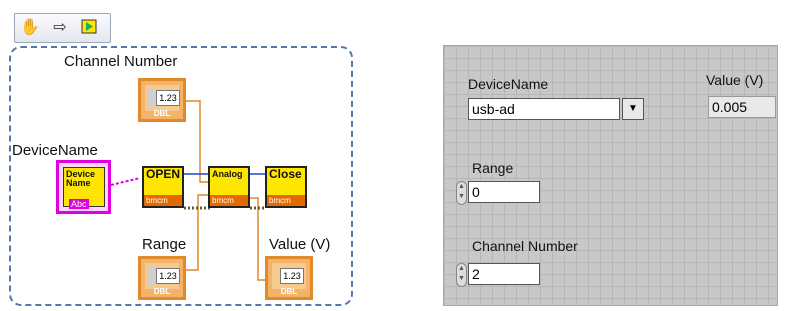  Describe the element at coordinates (229, 187) in the screenshot. I see `analog-in-vi: Analog bmcm` at that location.